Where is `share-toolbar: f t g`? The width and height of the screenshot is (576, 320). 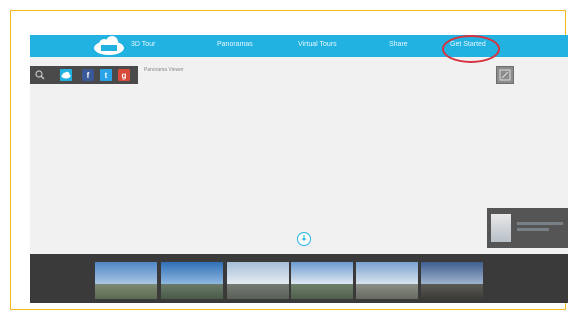
share-toolbar: f t g is located at coordinates (84, 75).